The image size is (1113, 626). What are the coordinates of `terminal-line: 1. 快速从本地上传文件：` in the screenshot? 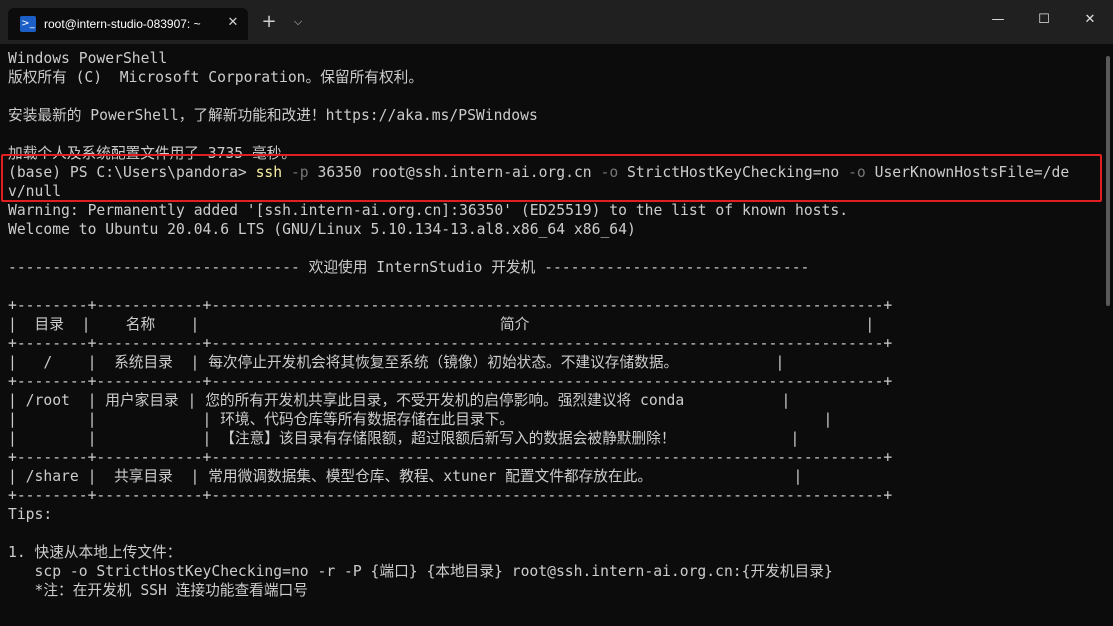 It's located at (95, 552).